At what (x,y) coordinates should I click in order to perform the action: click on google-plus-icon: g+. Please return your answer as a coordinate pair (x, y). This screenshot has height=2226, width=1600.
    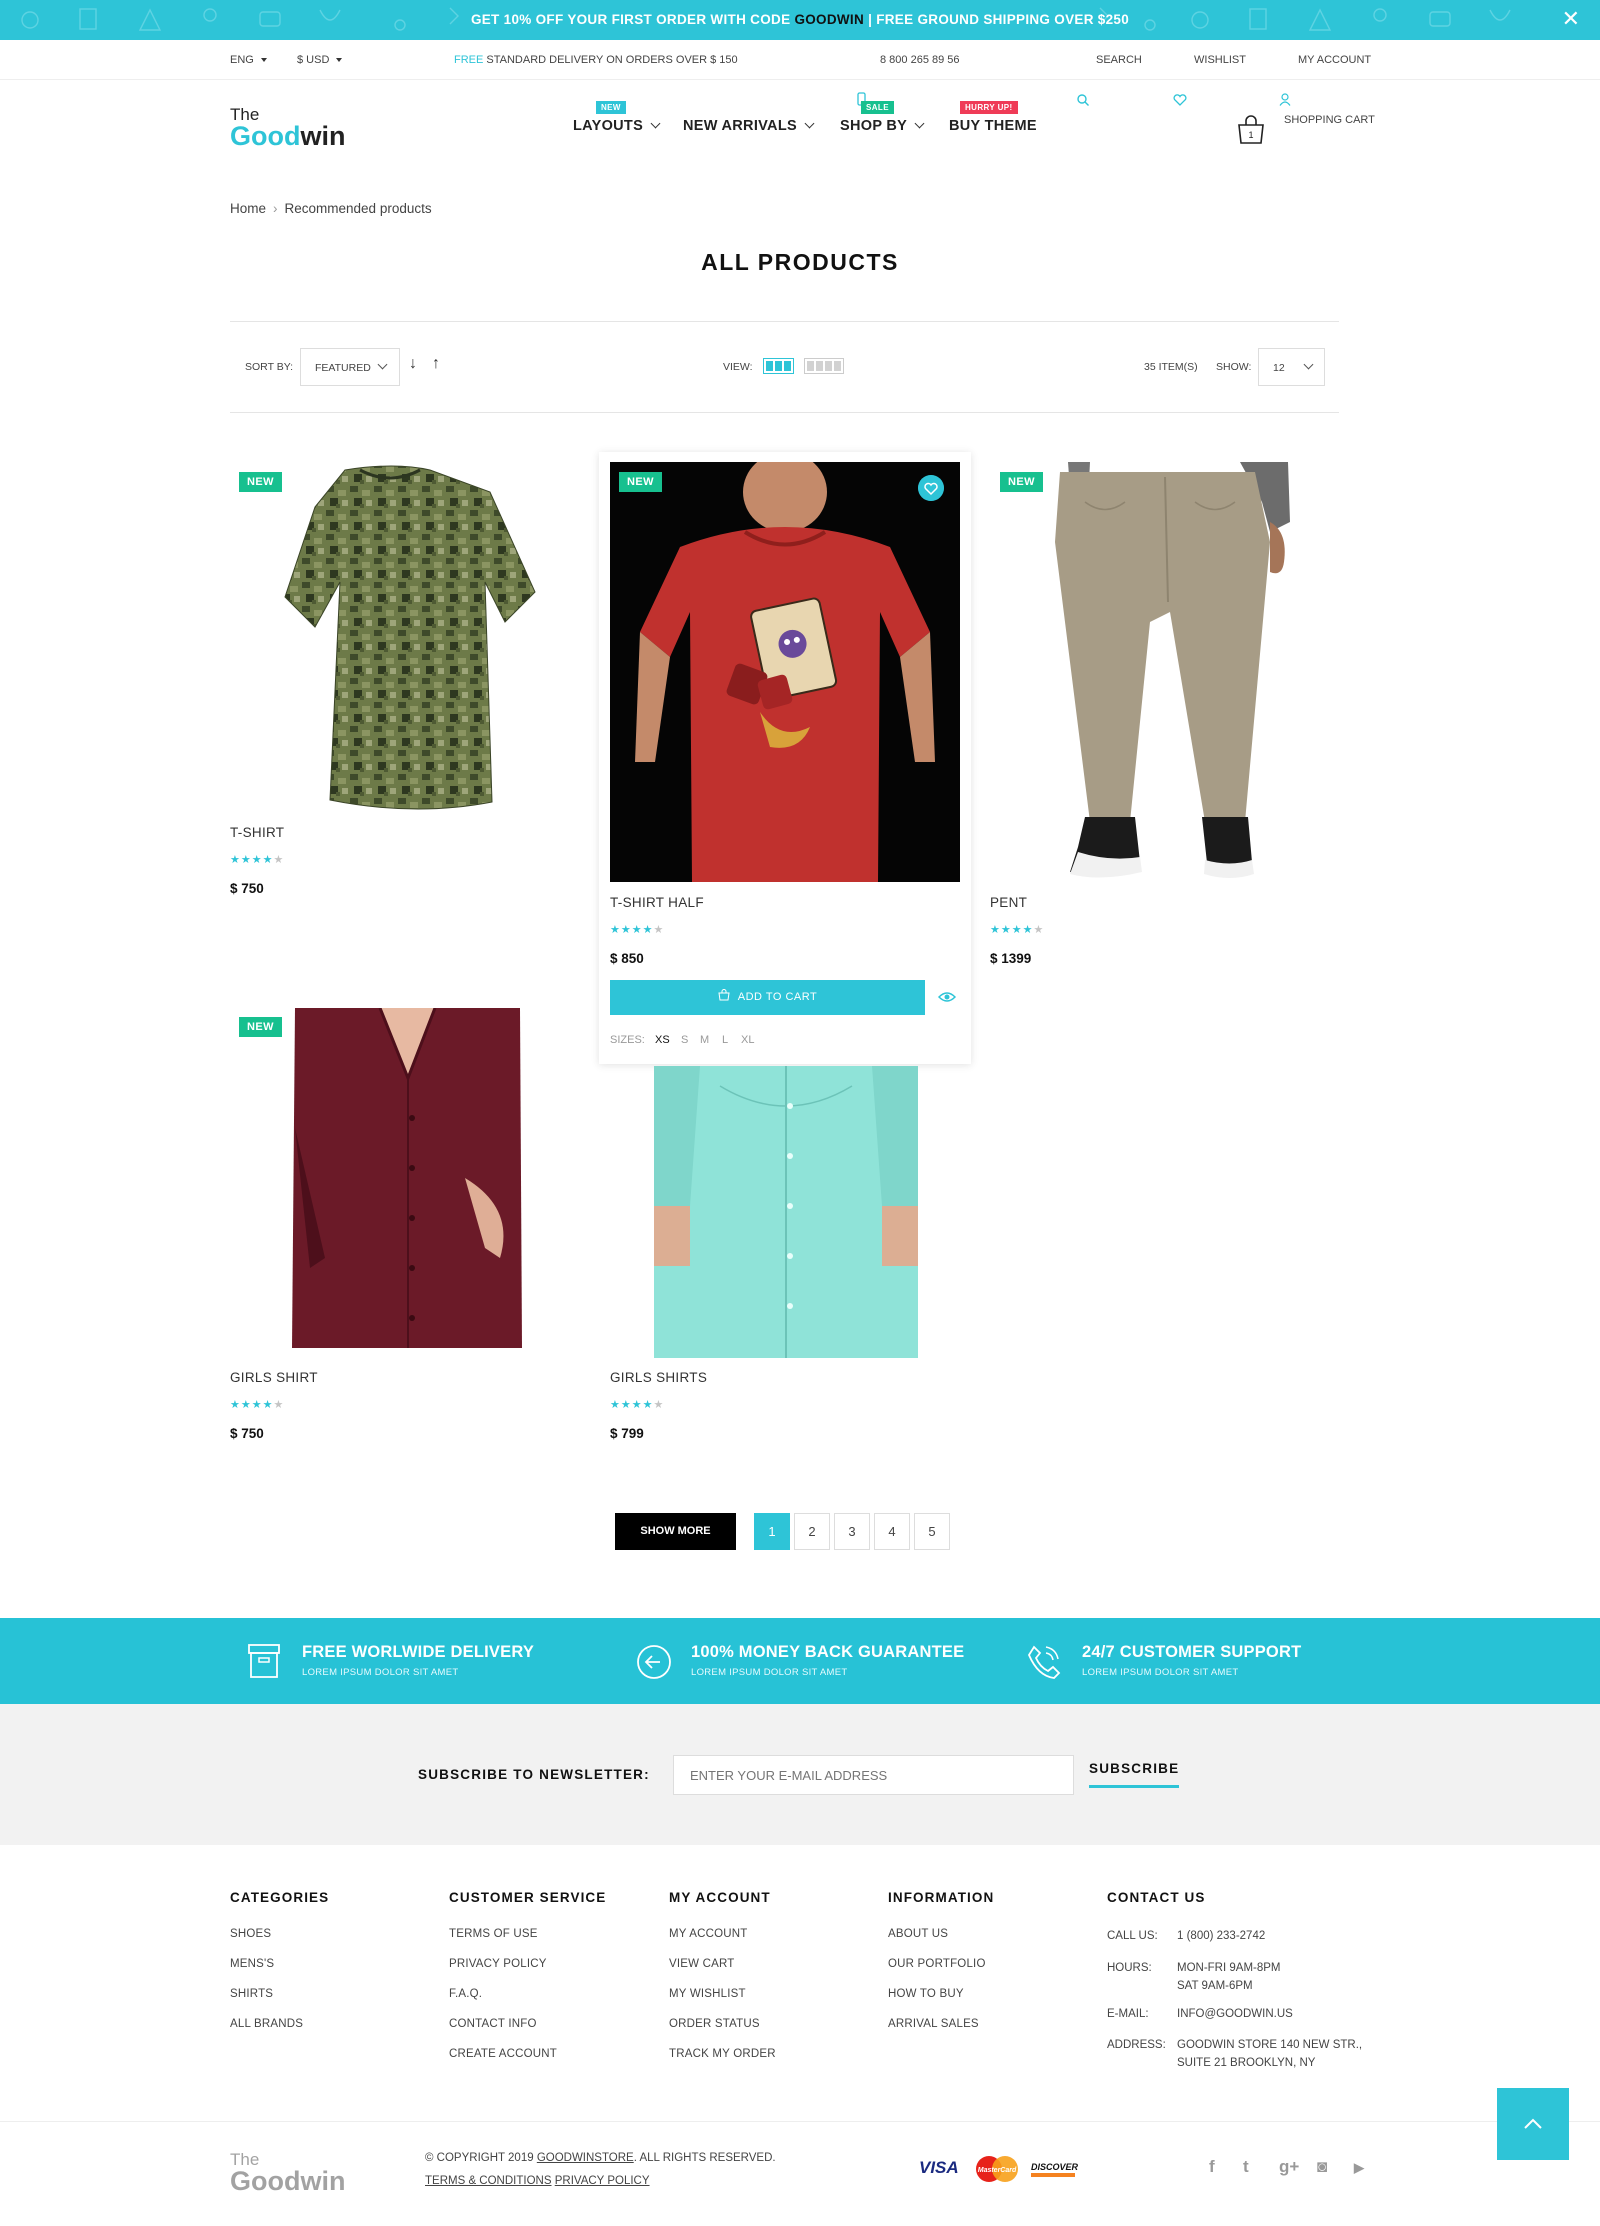
    Looking at the image, I should click on (1289, 2167).